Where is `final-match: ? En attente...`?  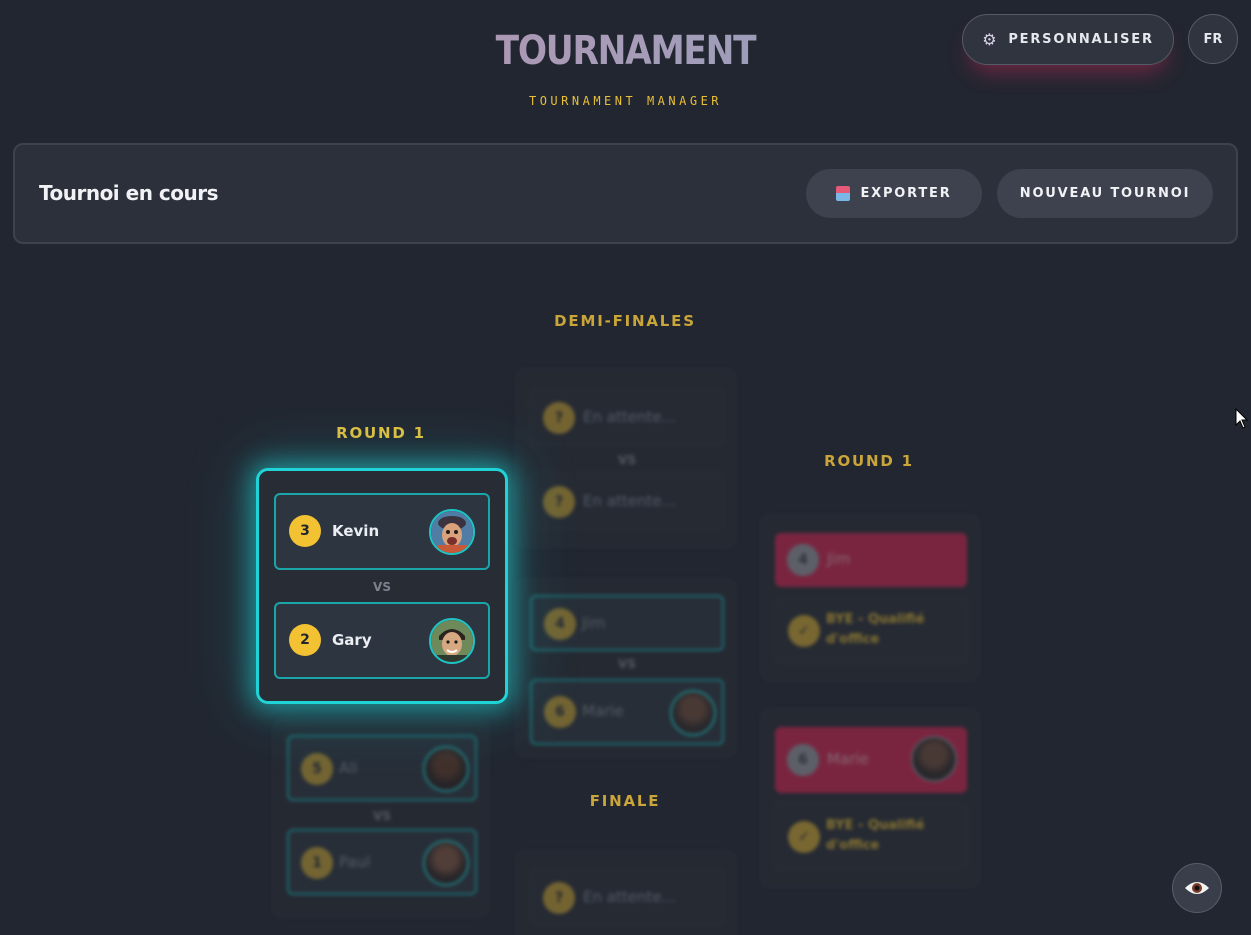 final-match: ? En attente... is located at coordinates (626, 892).